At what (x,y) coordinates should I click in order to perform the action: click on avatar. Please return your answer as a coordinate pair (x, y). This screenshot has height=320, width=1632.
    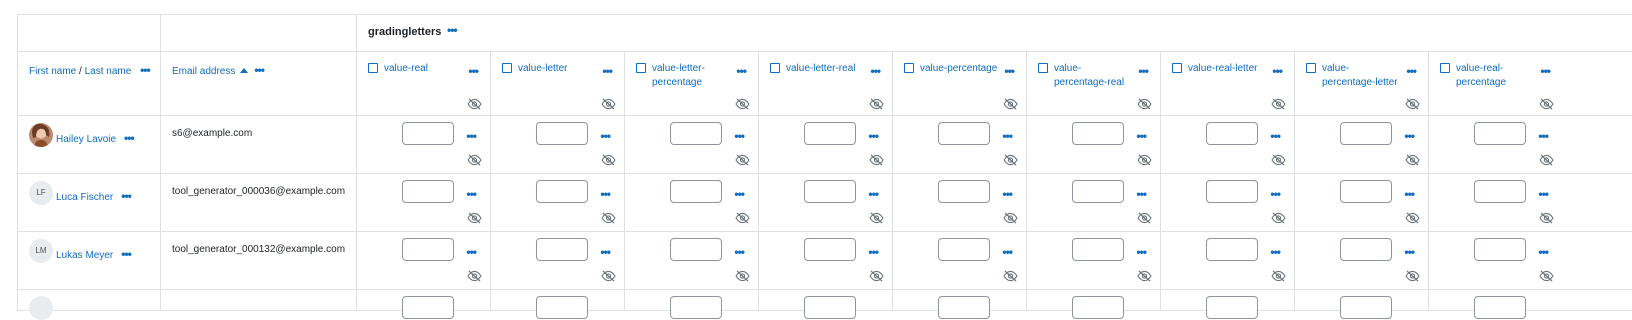
    Looking at the image, I should click on (41, 135).